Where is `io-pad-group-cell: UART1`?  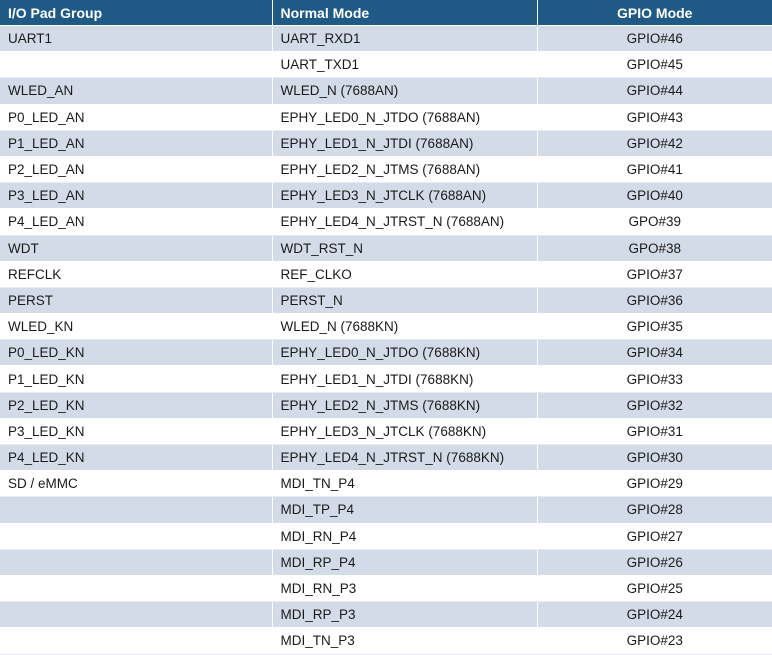 io-pad-group-cell: UART1 is located at coordinates (136, 39).